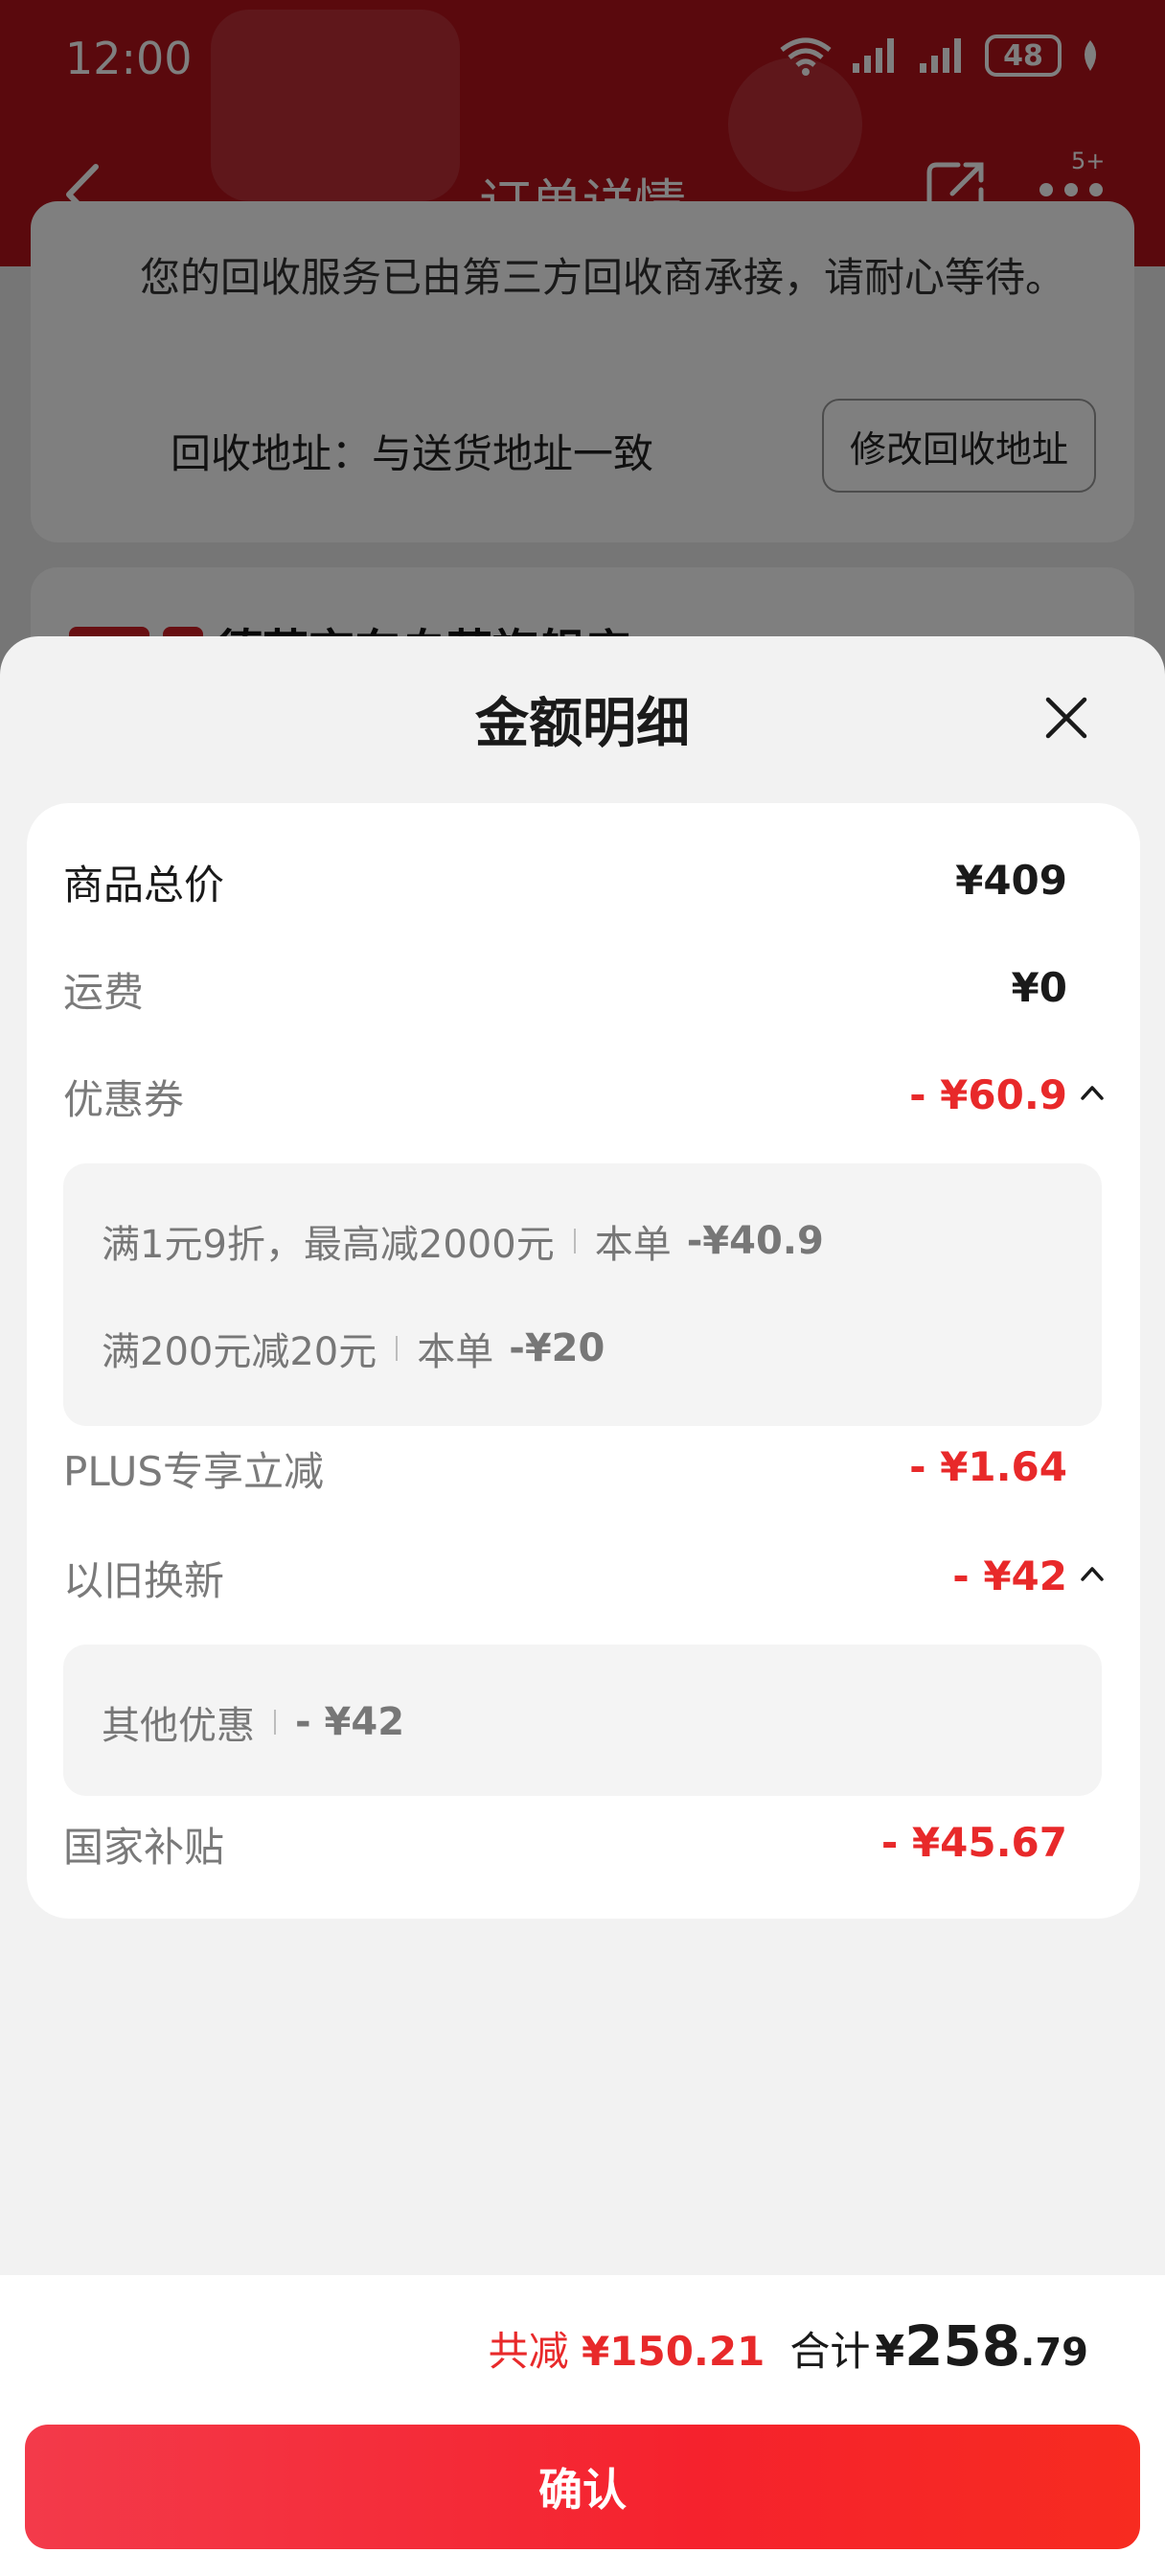  I want to click on national-subsidy-value: - ¥45.67, so click(974, 1842).